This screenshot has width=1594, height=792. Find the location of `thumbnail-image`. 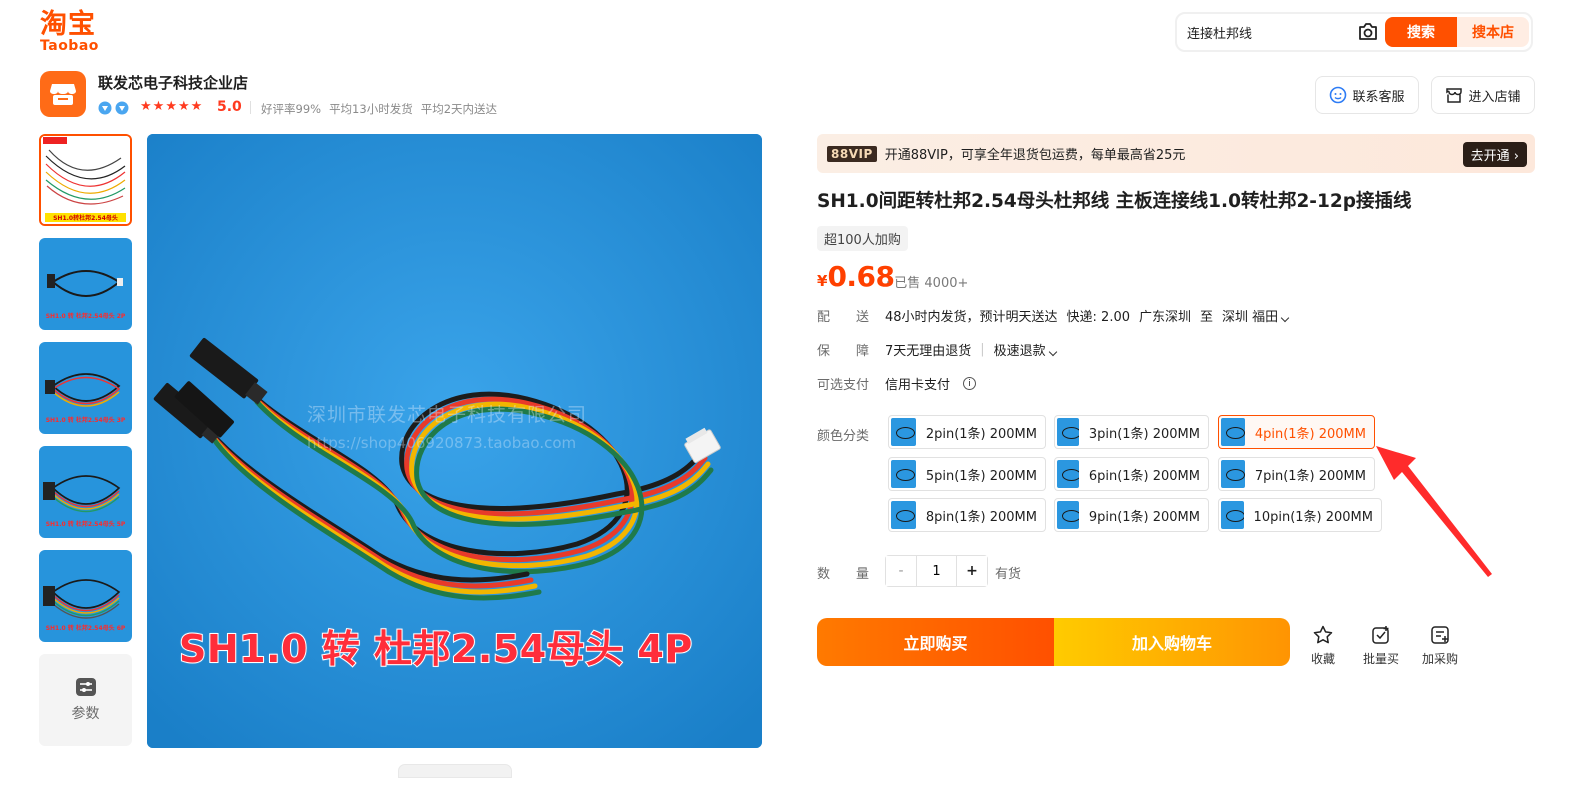

thumbnail-image is located at coordinates (85, 180).